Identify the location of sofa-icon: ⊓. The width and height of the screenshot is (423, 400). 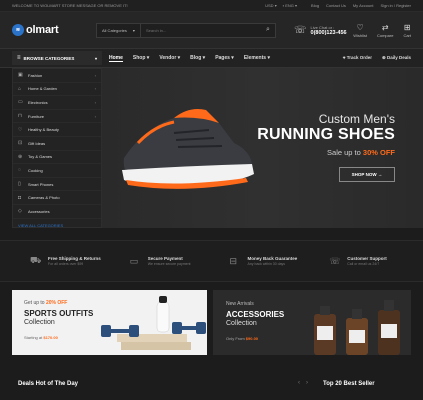
(20, 116).